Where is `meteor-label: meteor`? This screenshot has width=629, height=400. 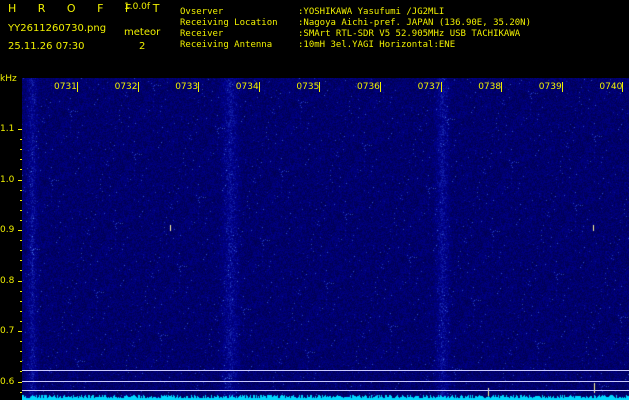 meteor-label: meteor is located at coordinates (142, 32).